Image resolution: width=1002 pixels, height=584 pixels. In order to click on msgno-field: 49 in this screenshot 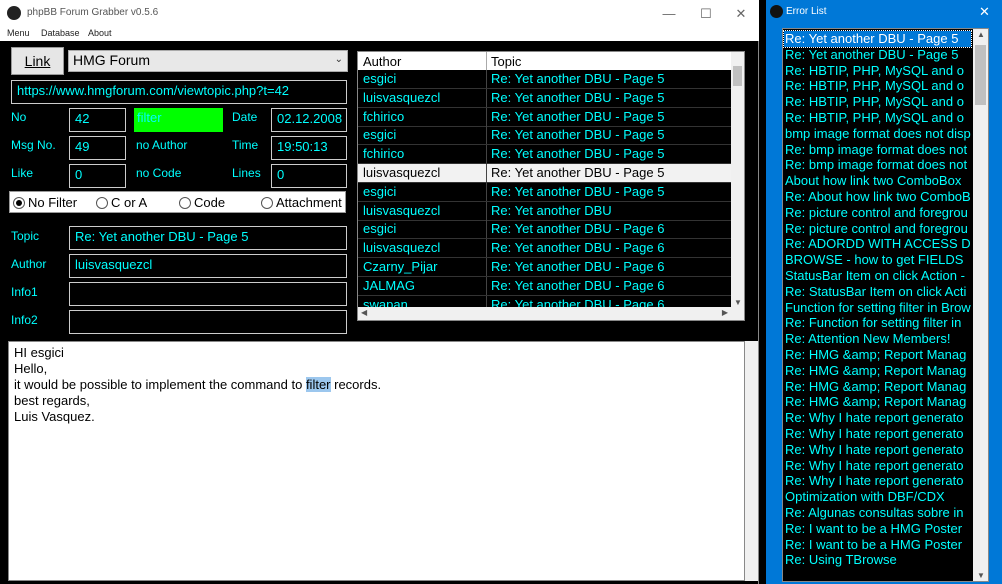, I will do `click(97, 148)`.